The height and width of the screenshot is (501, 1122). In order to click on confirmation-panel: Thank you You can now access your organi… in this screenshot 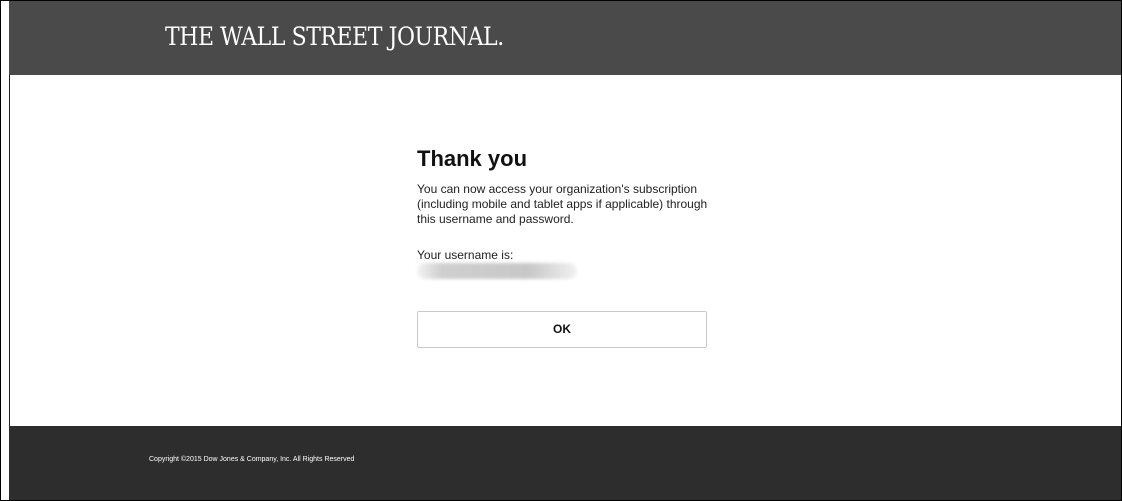, I will do `click(567, 212)`.